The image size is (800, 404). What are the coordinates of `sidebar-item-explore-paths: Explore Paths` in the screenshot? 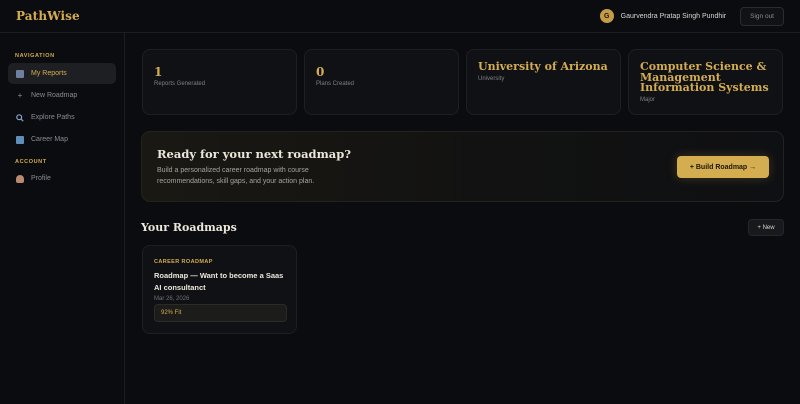 It's located at (62, 117).